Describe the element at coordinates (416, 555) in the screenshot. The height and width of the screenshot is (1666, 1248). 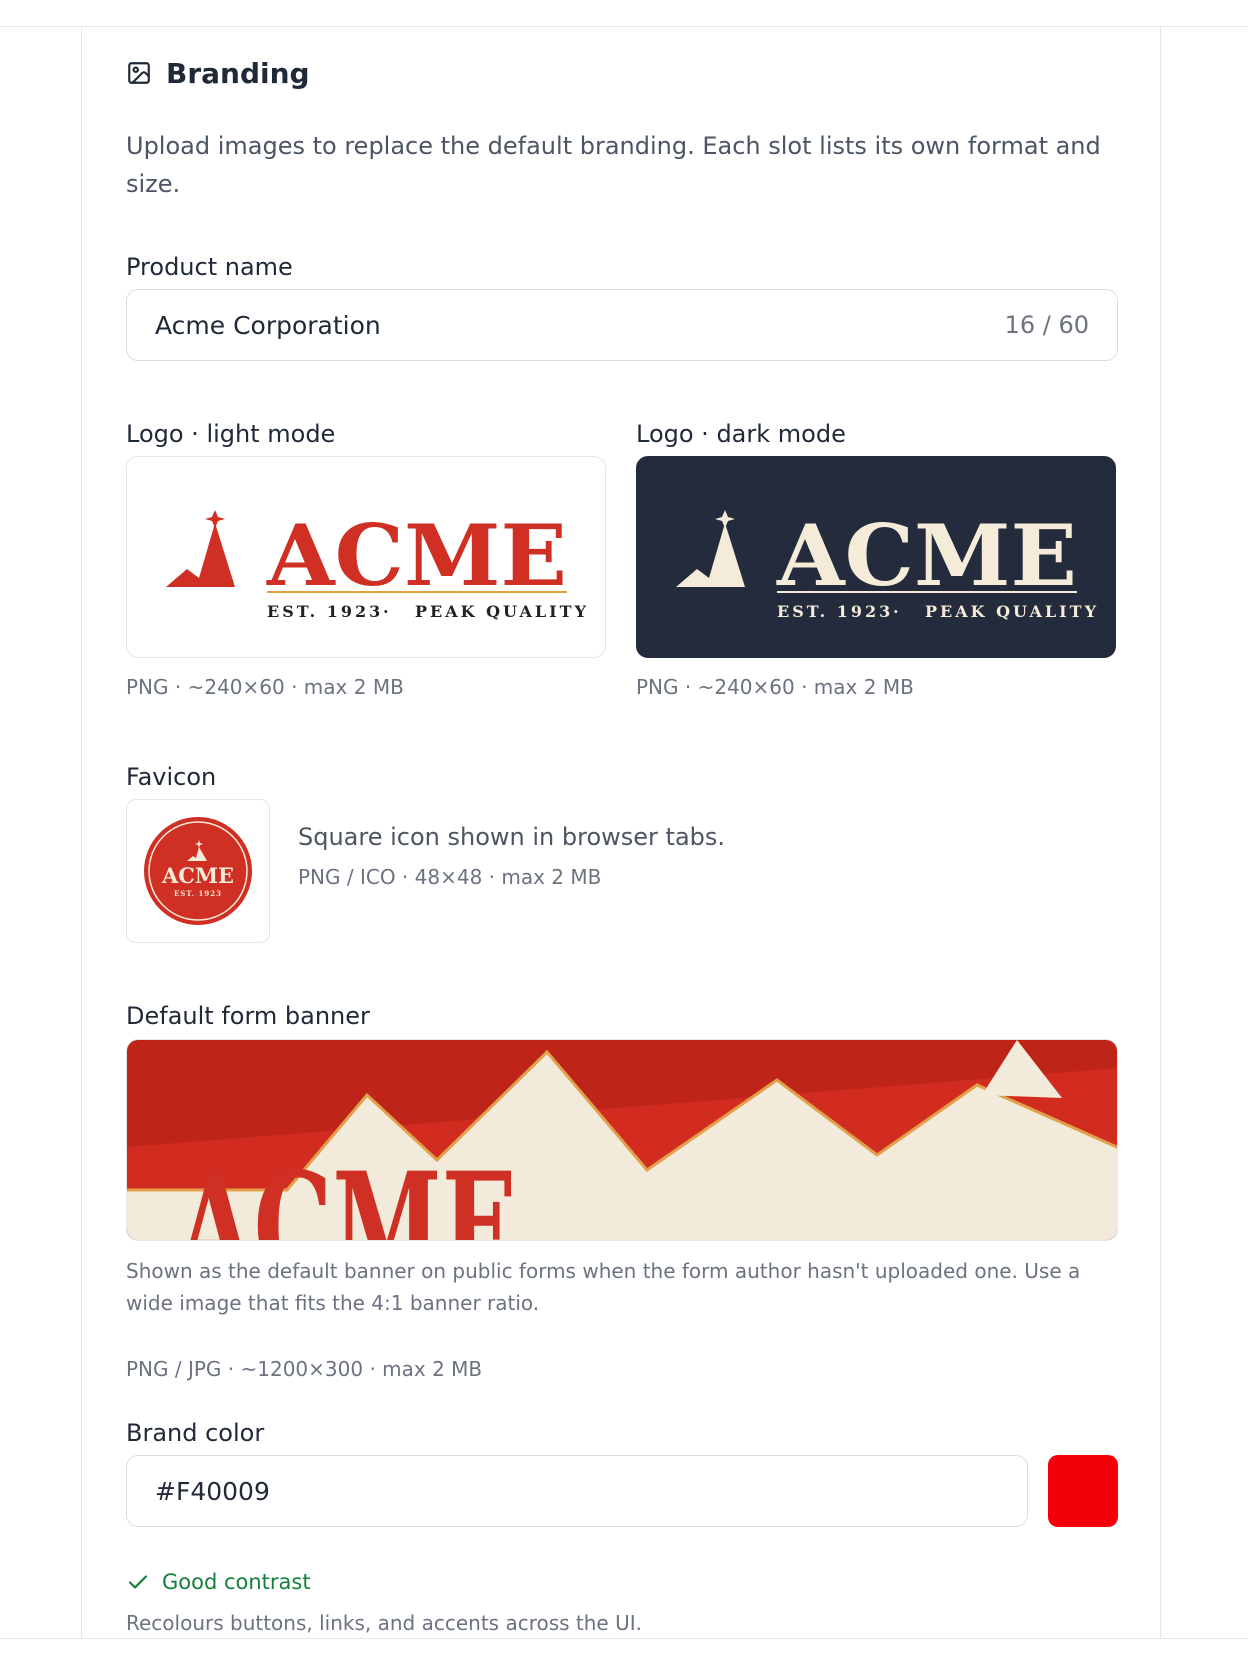
I see `logo-light-wordmark: ACME` at that location.